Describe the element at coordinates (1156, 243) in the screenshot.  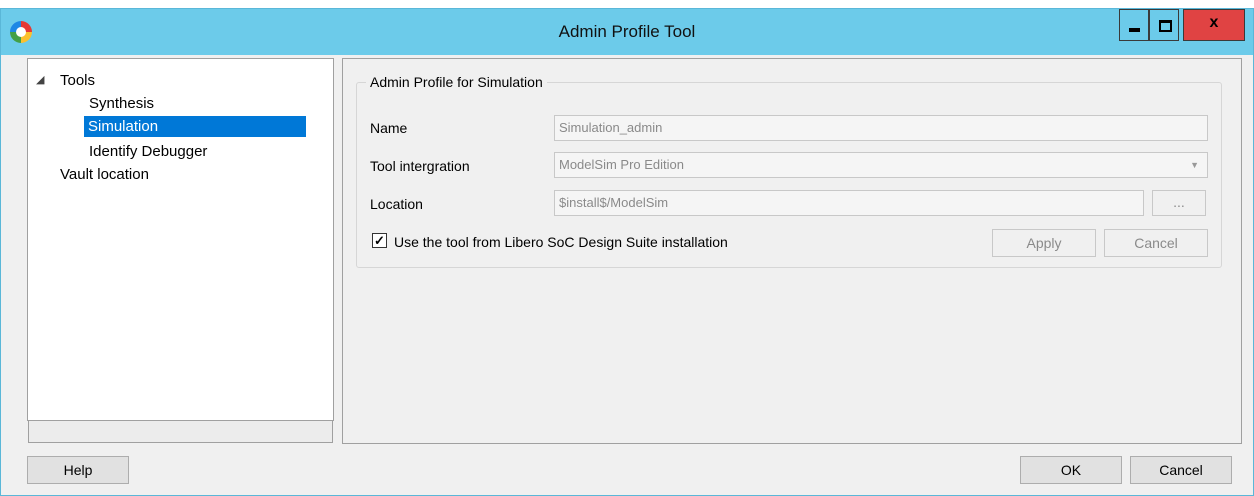
I see `profile-cancel-button: Cancel` at that location.